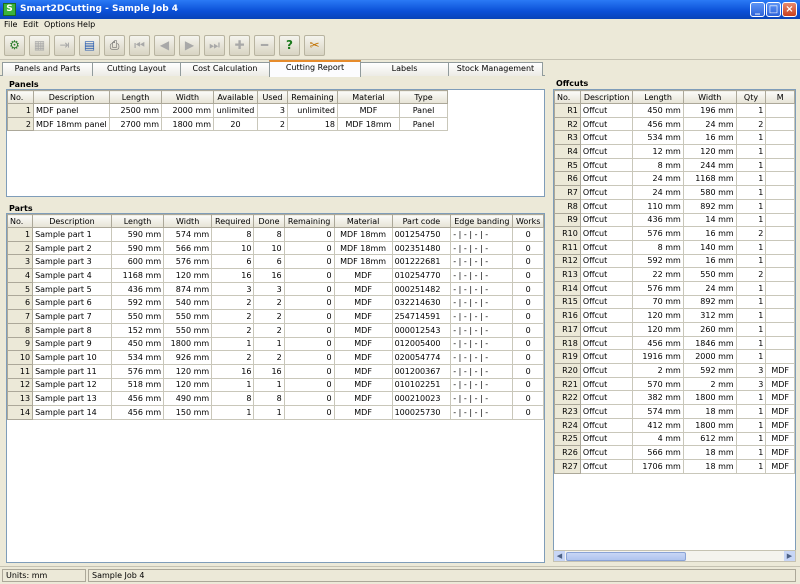  I want to click on panels-cell: MDF 18mm, so click(368, 124).